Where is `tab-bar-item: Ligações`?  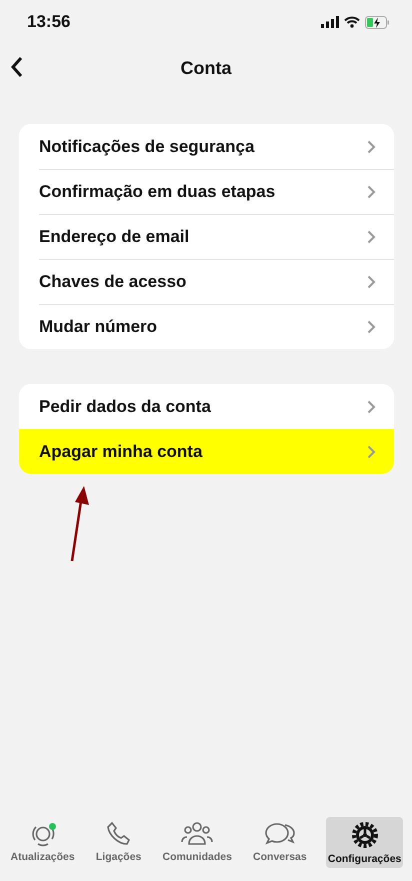 tab-bar-item: Ligações is located at coordinates (119, 841).